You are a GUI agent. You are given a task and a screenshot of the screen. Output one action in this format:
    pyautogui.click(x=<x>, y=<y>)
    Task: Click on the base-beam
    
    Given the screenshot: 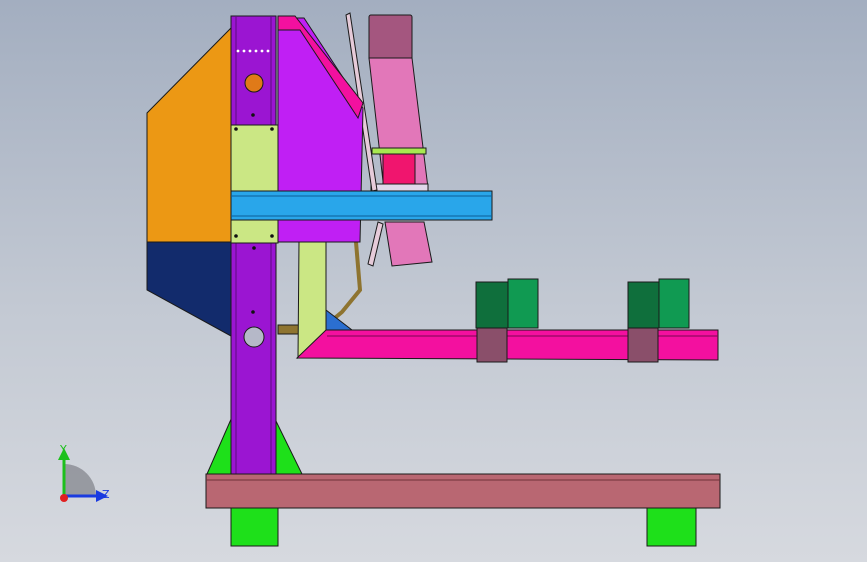 What is the action you would take?
    pyautogui.click(x=463, y=491)
    